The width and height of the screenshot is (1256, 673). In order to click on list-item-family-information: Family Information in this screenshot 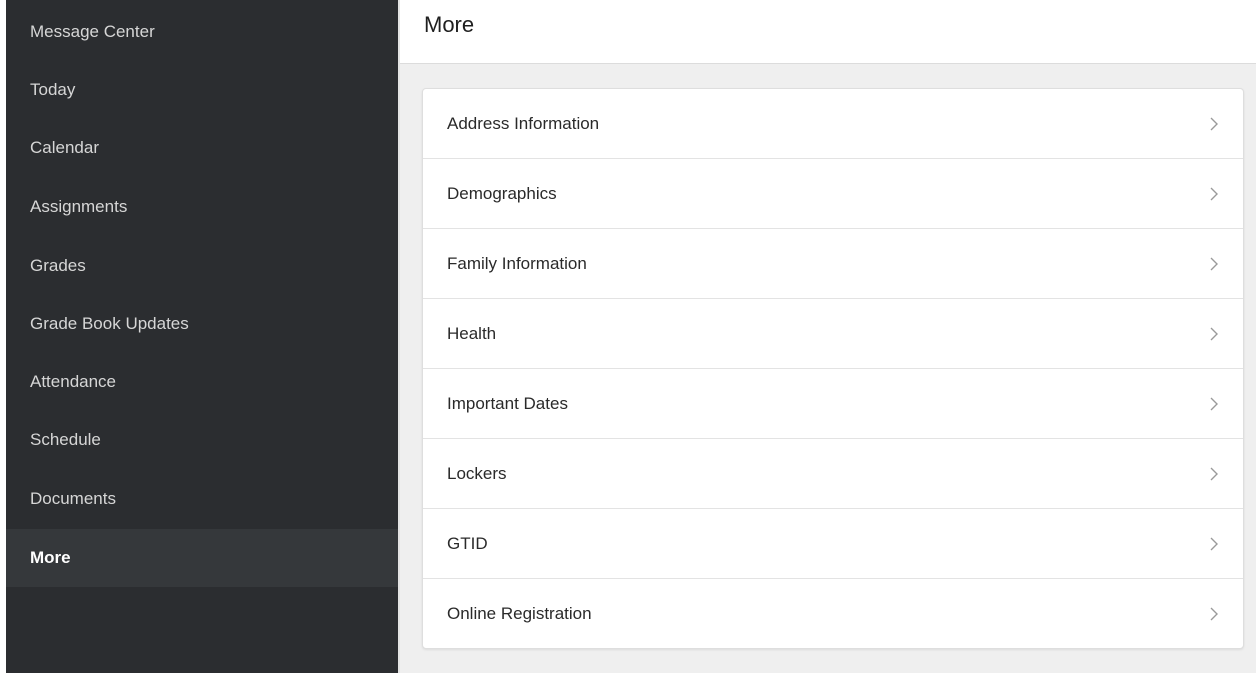, I will do `click(833, 264)`.